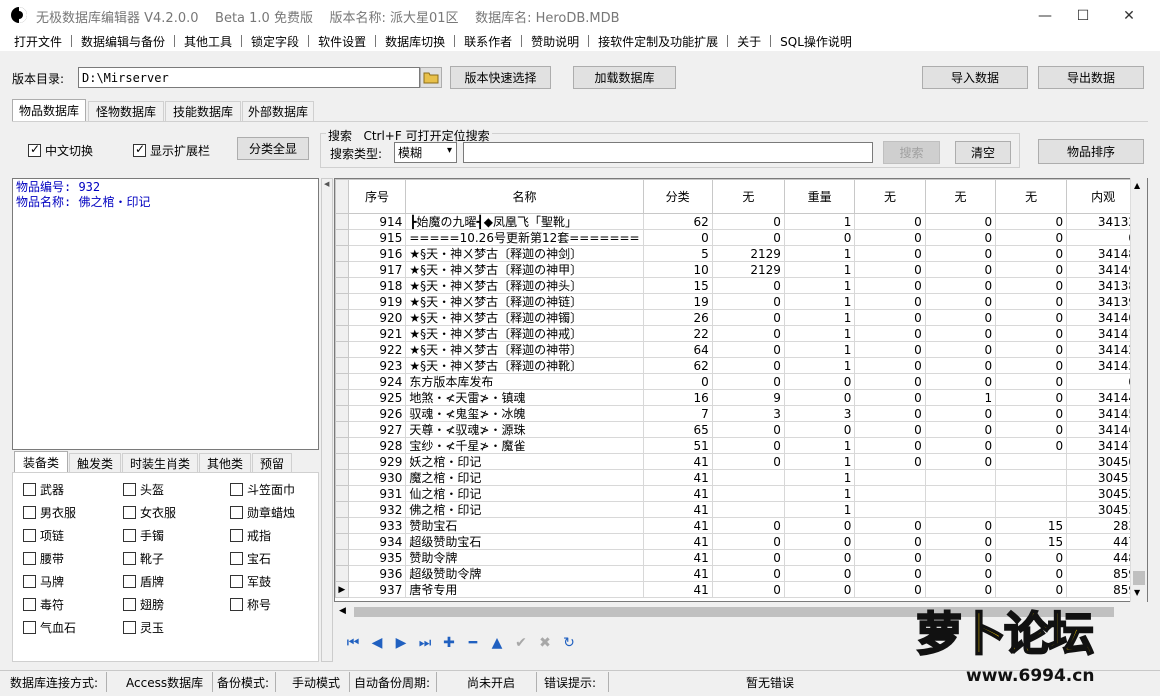 This screenshot has height=696, width=1160. I want to click on chinese-switch-checkbox: 中文切换, so click(60, 150).